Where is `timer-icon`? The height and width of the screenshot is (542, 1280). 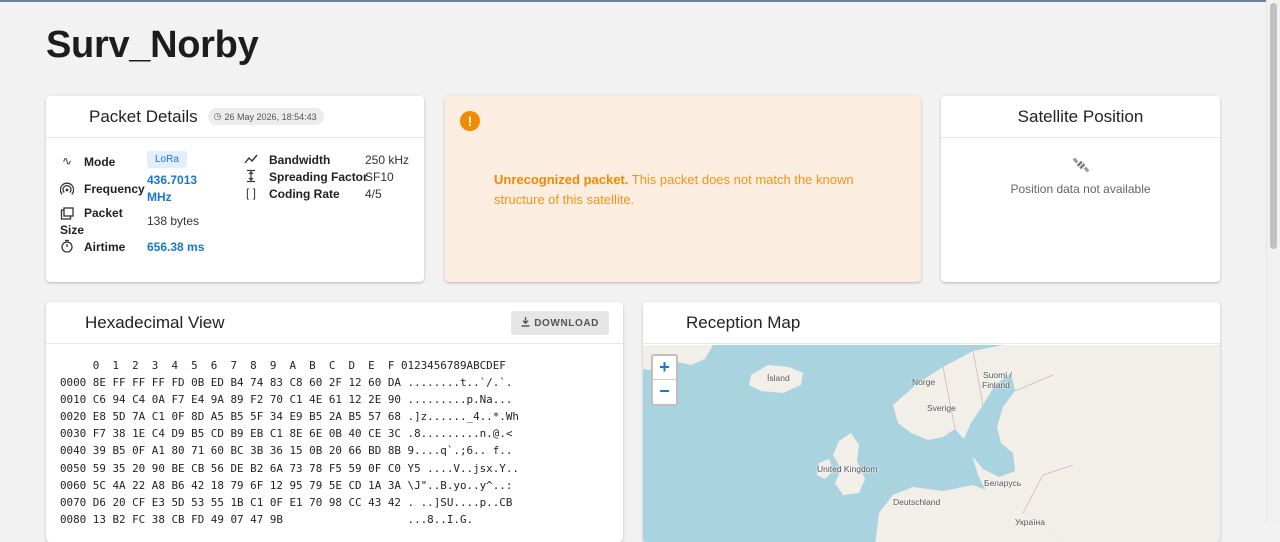 timer-icon is located at coordinates (67, 246).